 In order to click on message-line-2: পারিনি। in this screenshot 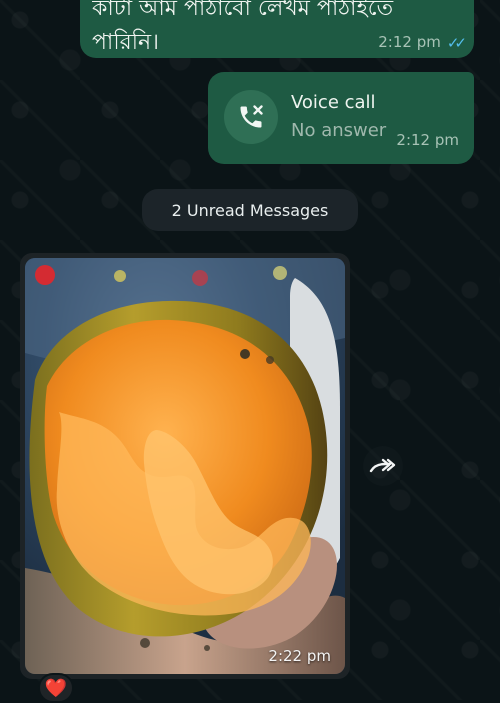, I will do `click(126, 42)`.